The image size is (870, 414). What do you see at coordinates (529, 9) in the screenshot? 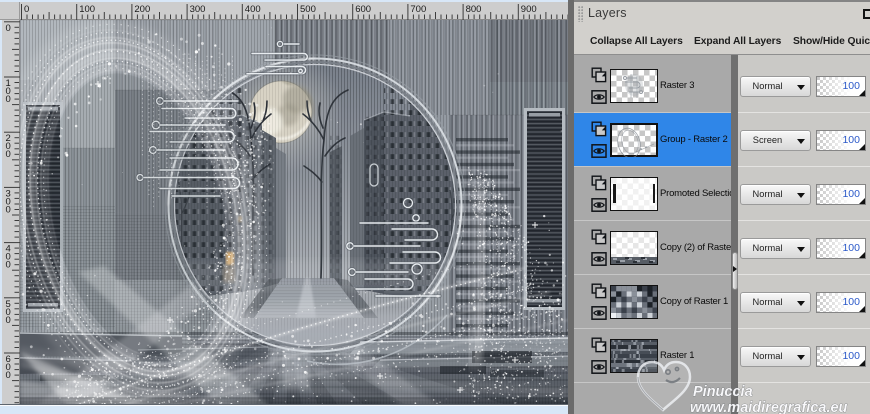
I see `svg-text: 900` at bounding box center [529, 9].